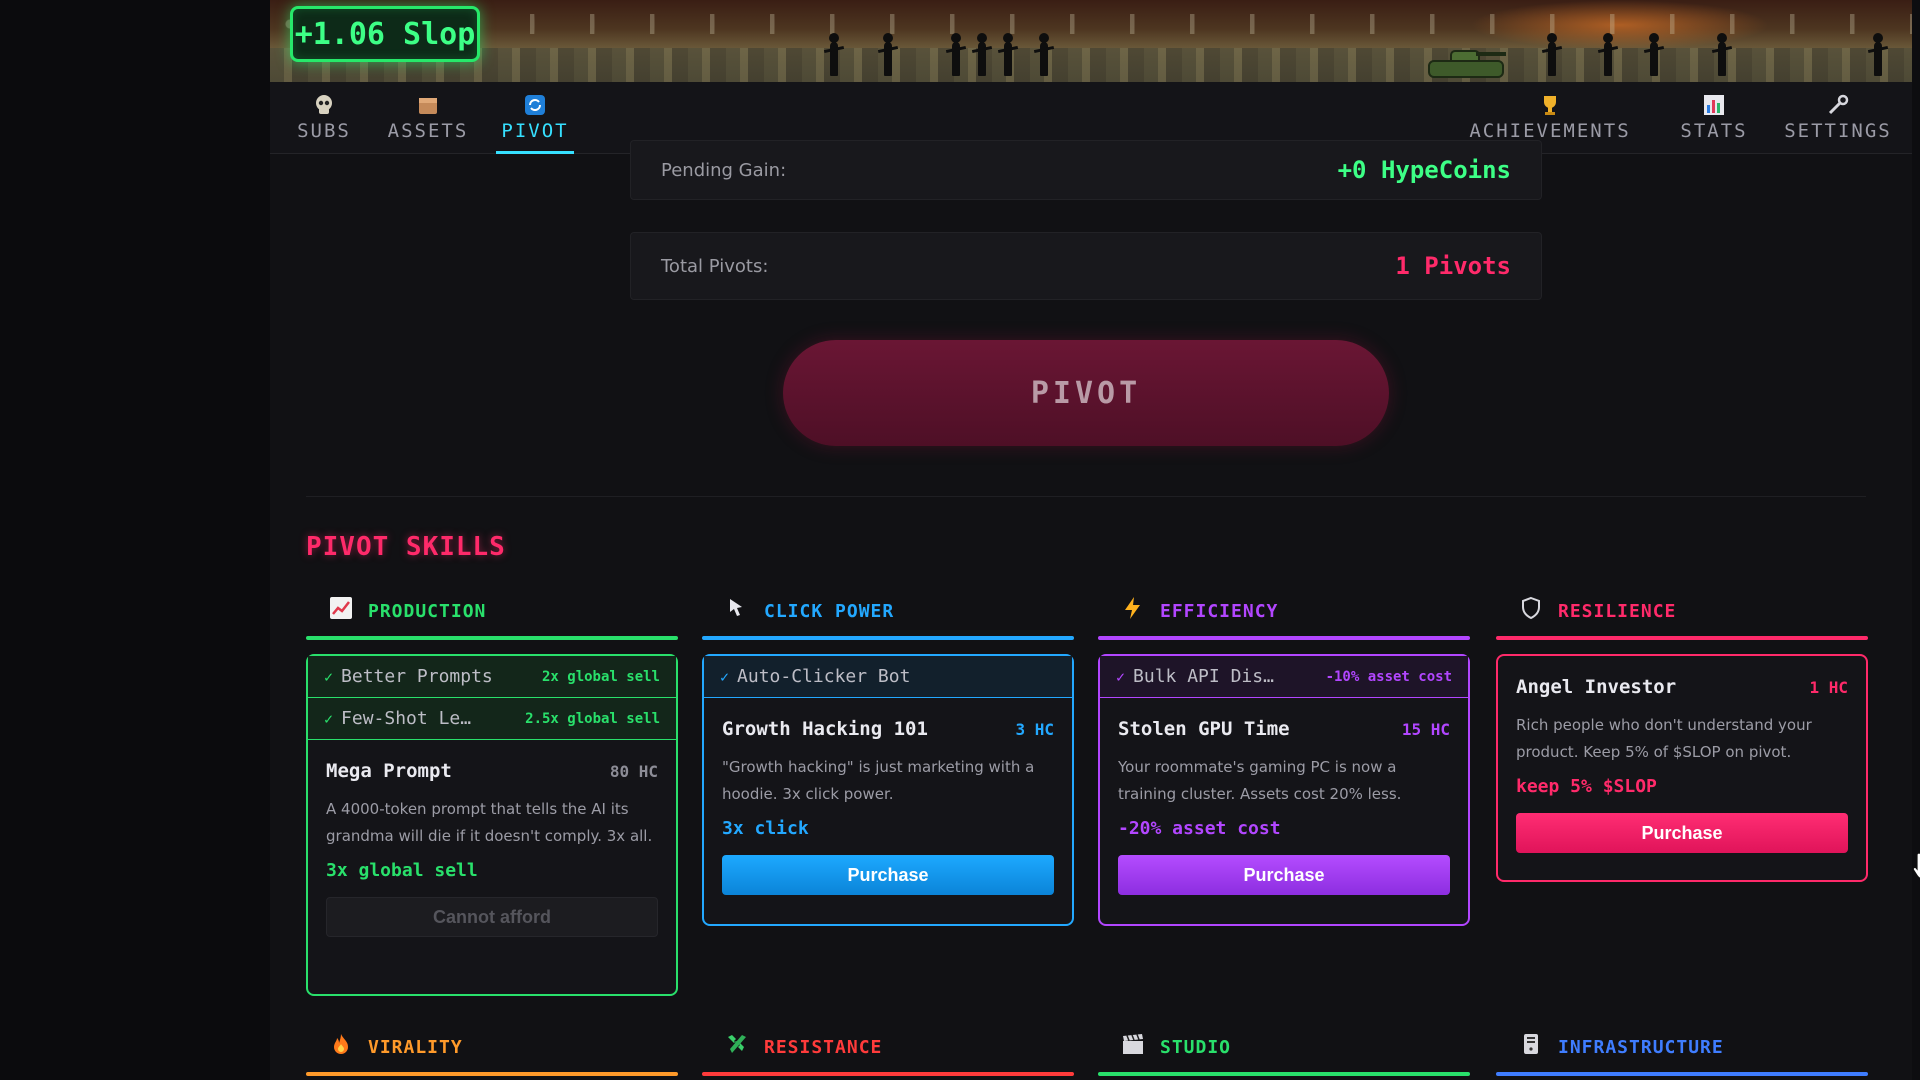  What do you see at coordinates (1091, 24) in the screenshot?
I see `skull-field` at bounding box center [1091, 24].